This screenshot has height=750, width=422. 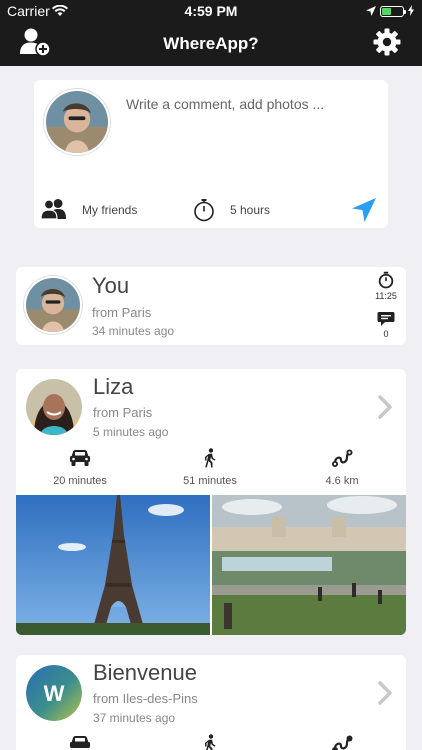 What do you see at coordinates (113, 565) in the screenshot?
I see `photo-eiffel-tower` at bounding box center [113, 565].